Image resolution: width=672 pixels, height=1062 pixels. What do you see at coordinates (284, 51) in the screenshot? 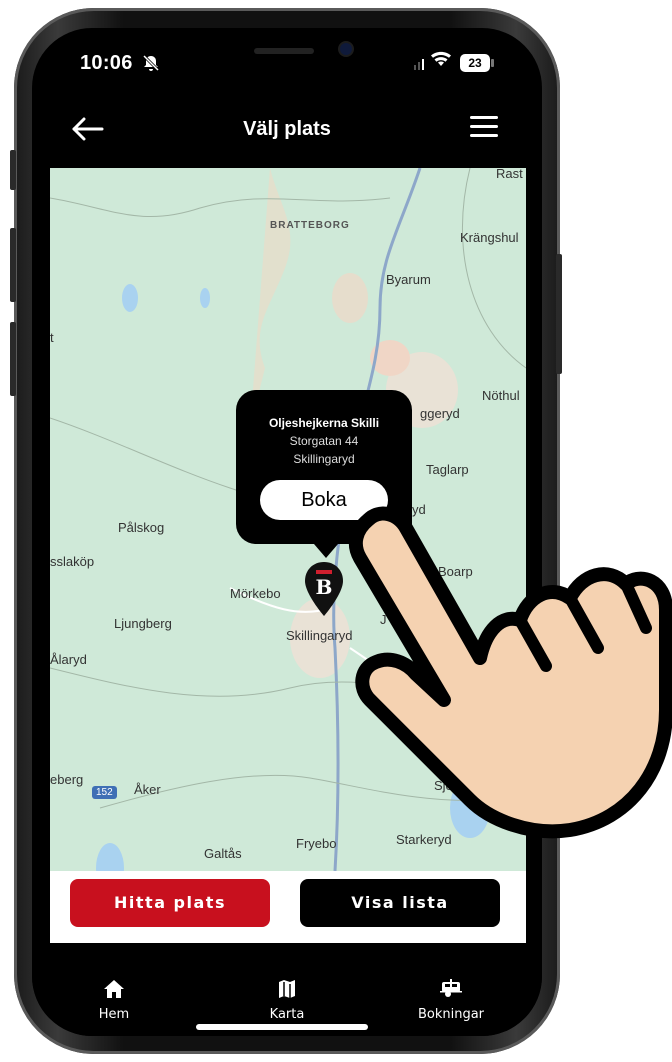
I see `speaker` at bounding box center [284, 51].